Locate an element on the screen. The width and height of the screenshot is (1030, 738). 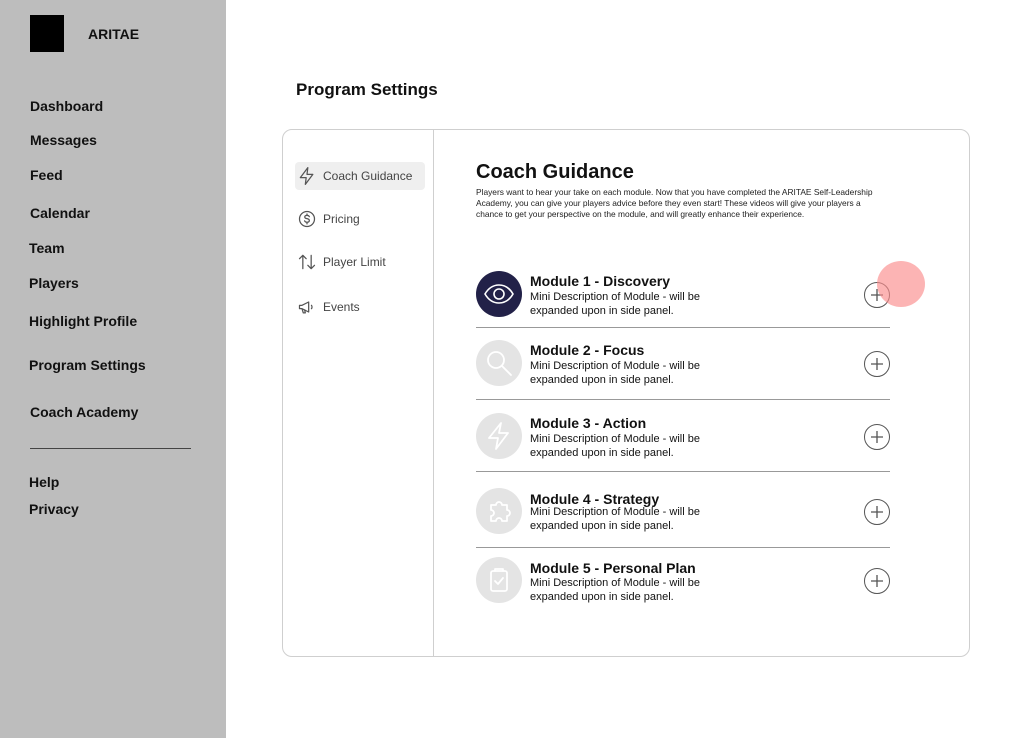
tab-pricing: Pricing is located at coordinates (331, 219).